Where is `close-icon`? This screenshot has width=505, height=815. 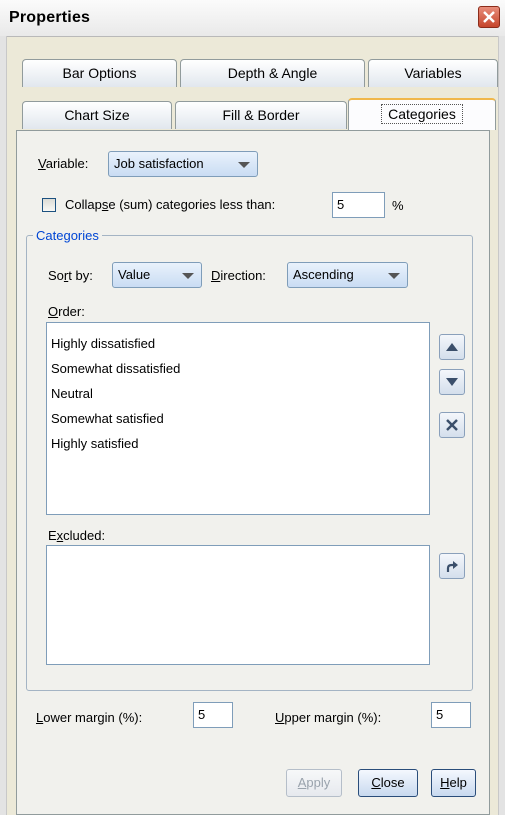 close-icon is located at coordinates (489, 17).